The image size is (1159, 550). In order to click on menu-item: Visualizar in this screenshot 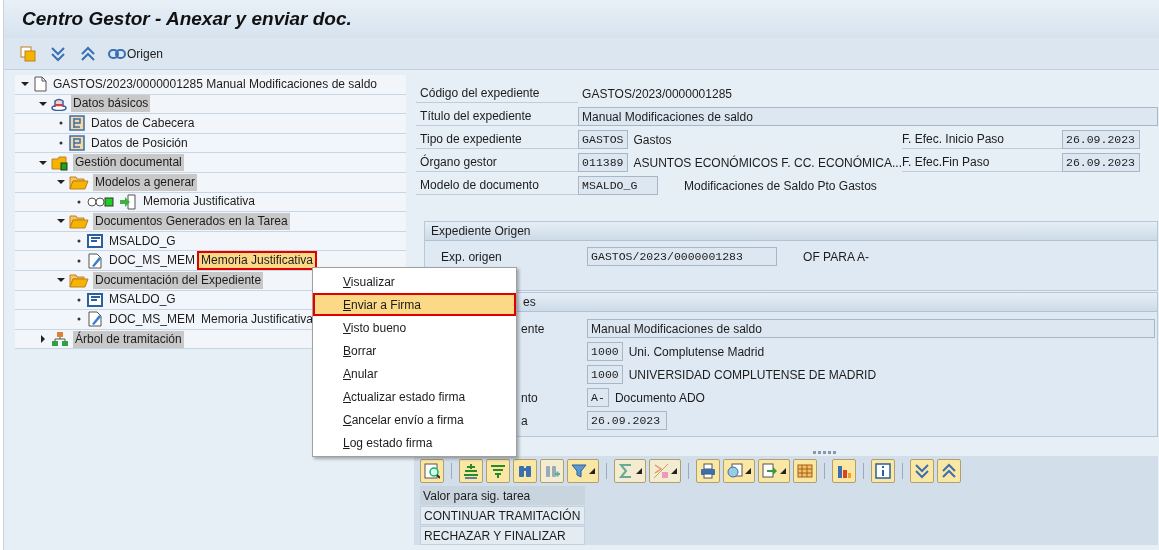, I will do `click(414, 281)`.